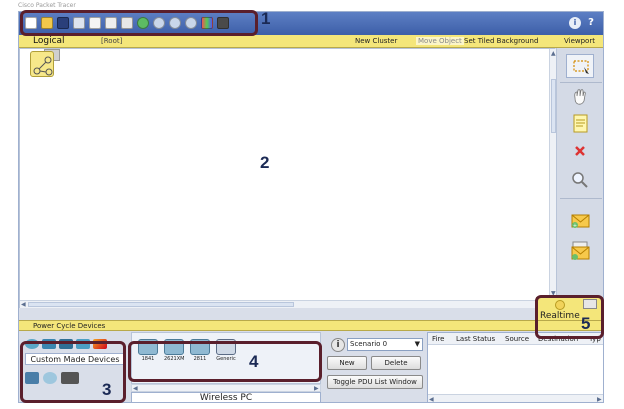 The image size is (624, 409). Describe the element at coordinates (501, 41) in the screenshot. I see `set-tiled-background-button: Set Tiled Background` at that location.